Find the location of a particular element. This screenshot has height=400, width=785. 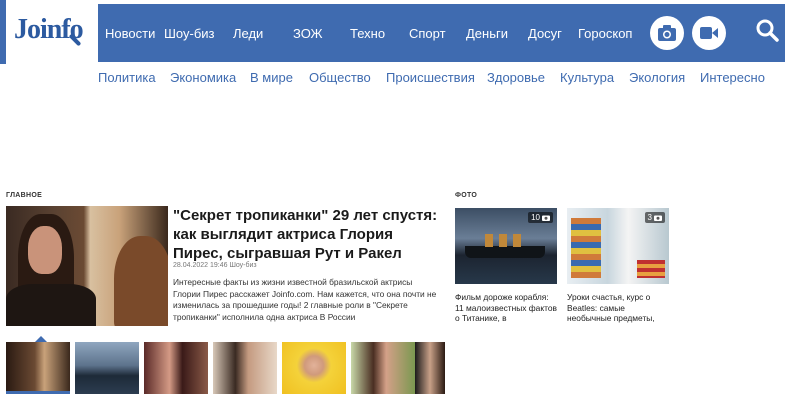

books-shape is located at coordinates (651, 269).